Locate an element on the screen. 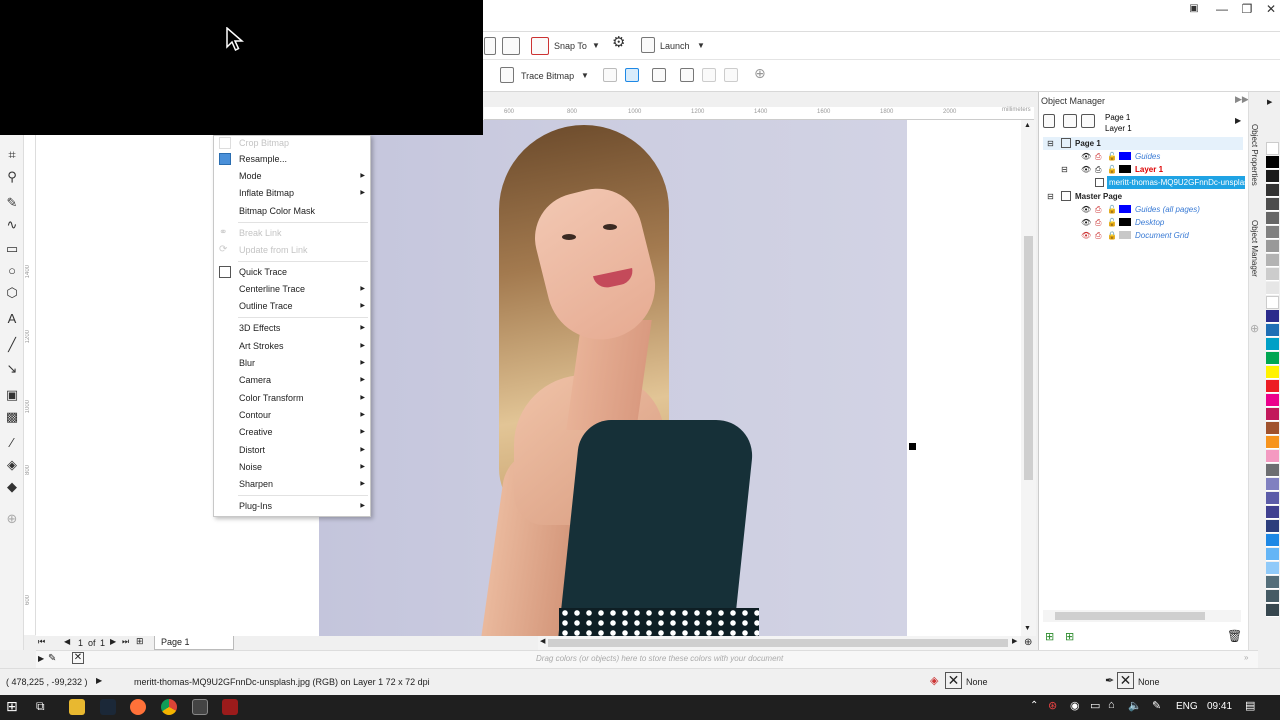  chevron-down-icon: ▼ is located at coordinates (596, 45).